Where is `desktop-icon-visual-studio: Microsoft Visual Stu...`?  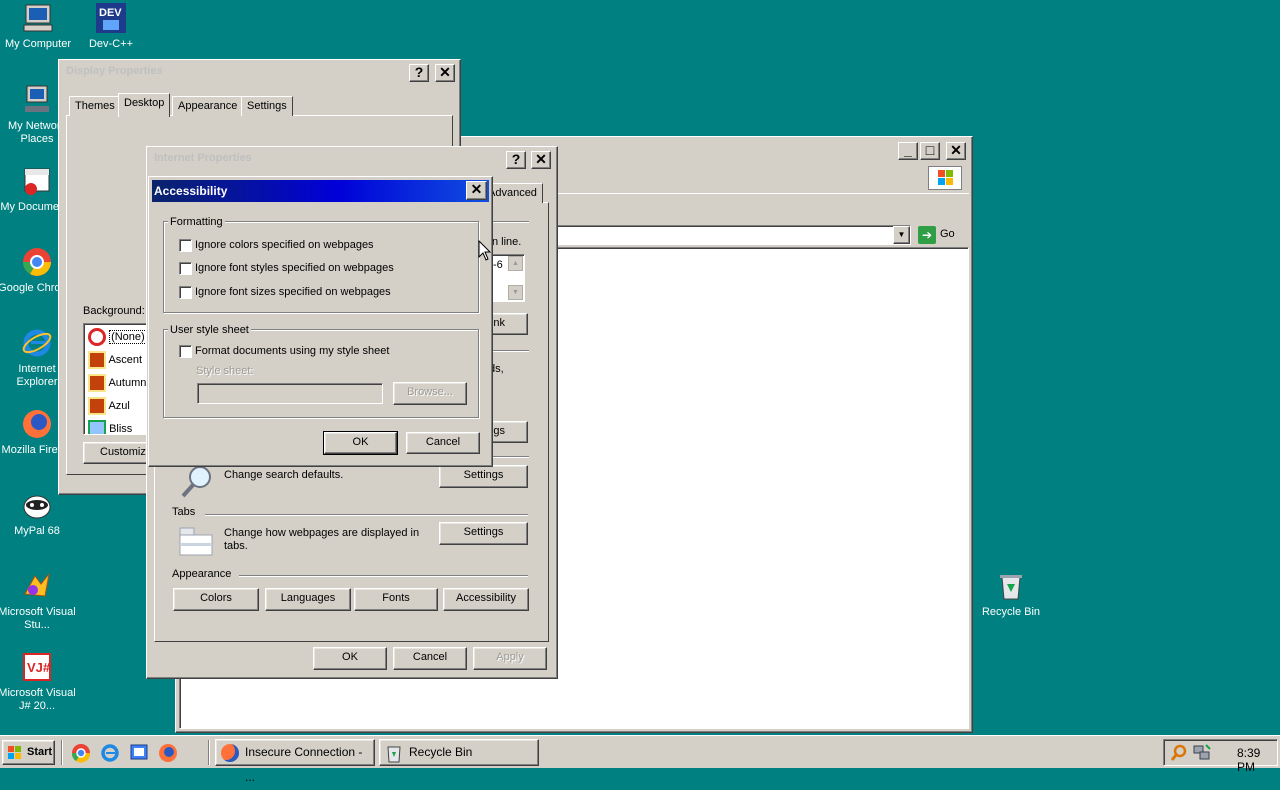
desktop-icon-visual-studio: Microsoft Visual Stu... is located at coordinates (38, 601).